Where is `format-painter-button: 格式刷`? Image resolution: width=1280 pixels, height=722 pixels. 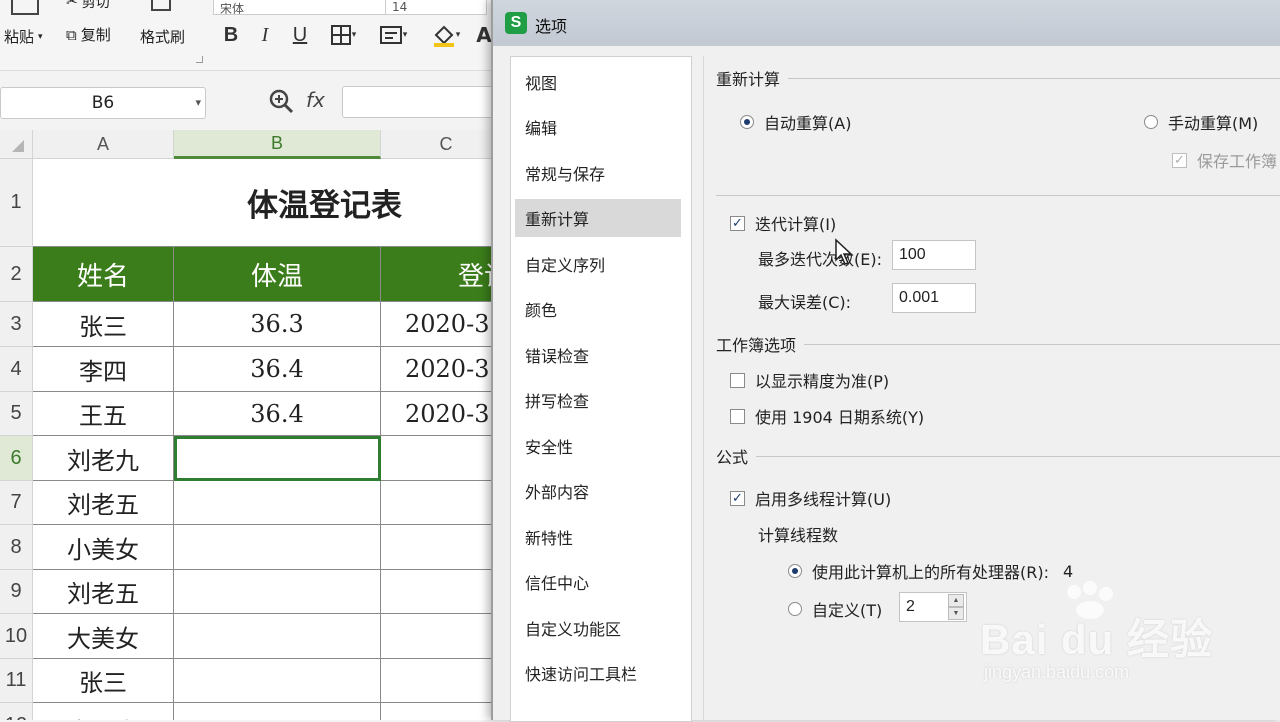
format-painter-button: 格式刷 is located at coordinates (162, 36).